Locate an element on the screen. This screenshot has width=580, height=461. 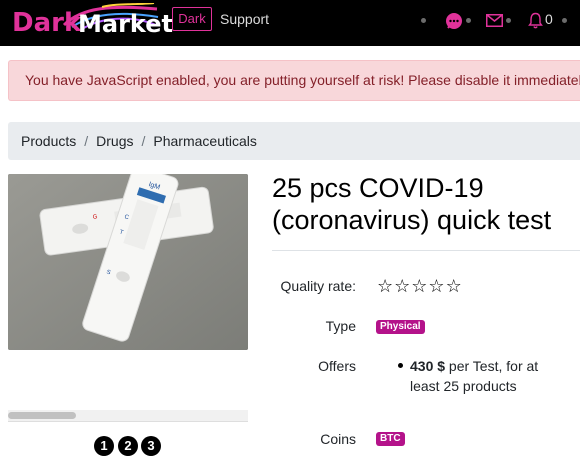
gallery-scrollbar-thumb is located at coordinates (42, 415).